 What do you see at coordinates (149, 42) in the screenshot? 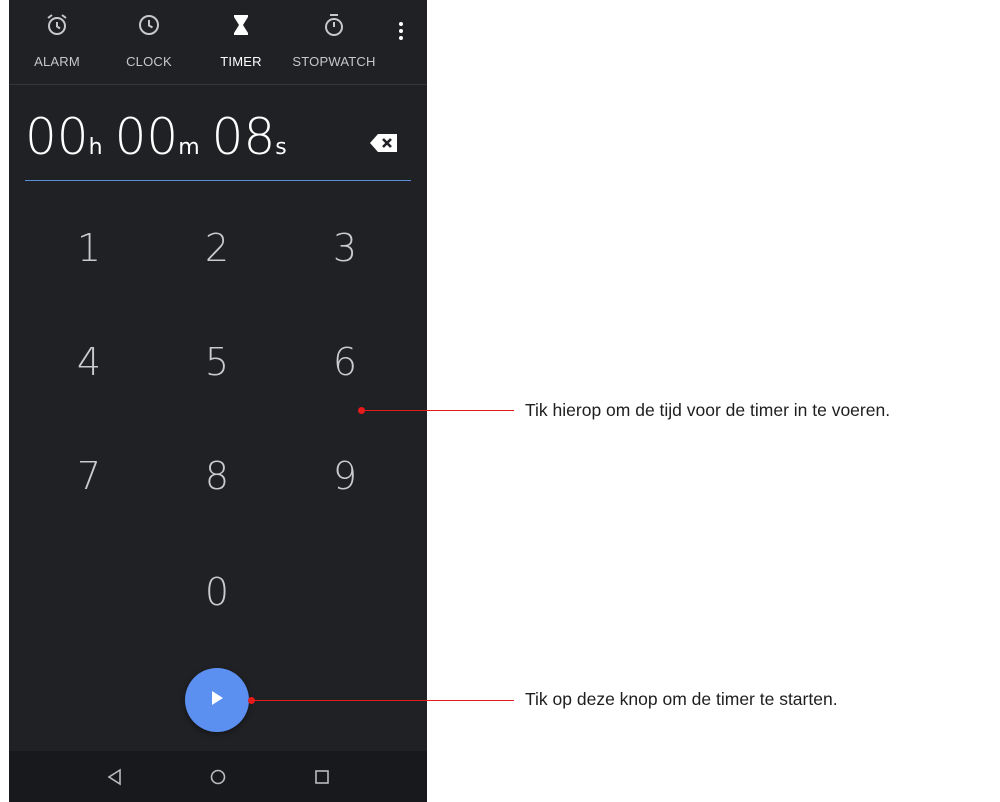
I see `tab-clock: CLOCK` at bounding box center [149, 42].